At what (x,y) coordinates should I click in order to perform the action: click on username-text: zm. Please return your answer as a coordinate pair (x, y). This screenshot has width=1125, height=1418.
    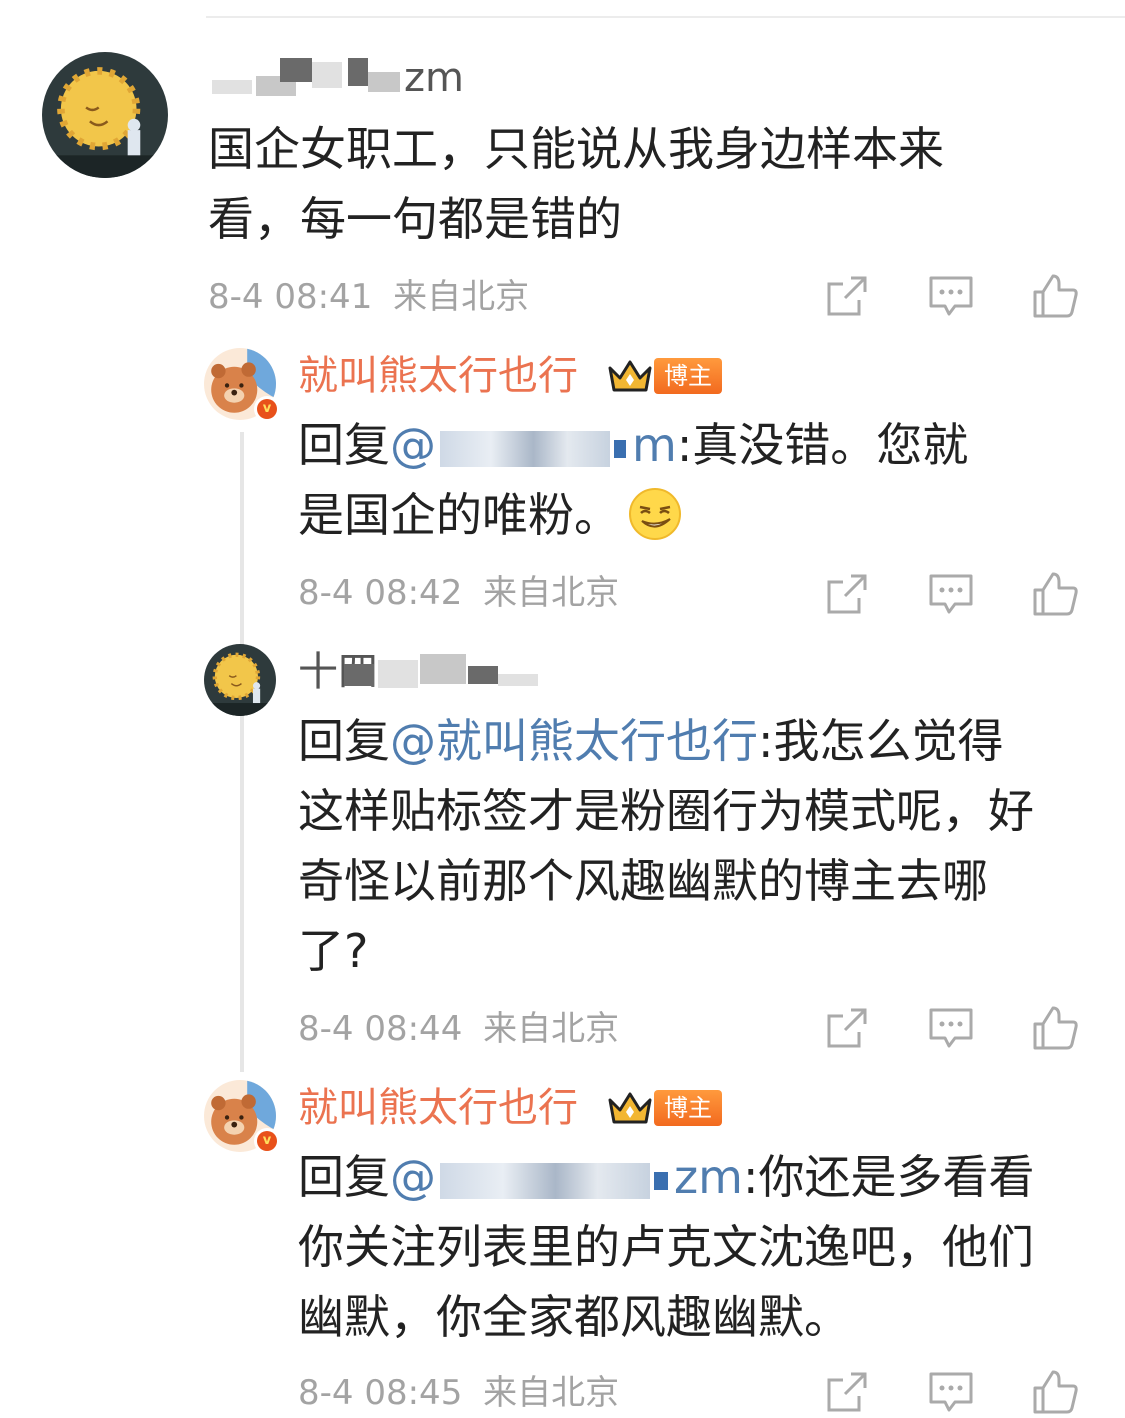
    Looking at the image, I should click on (434, 78).